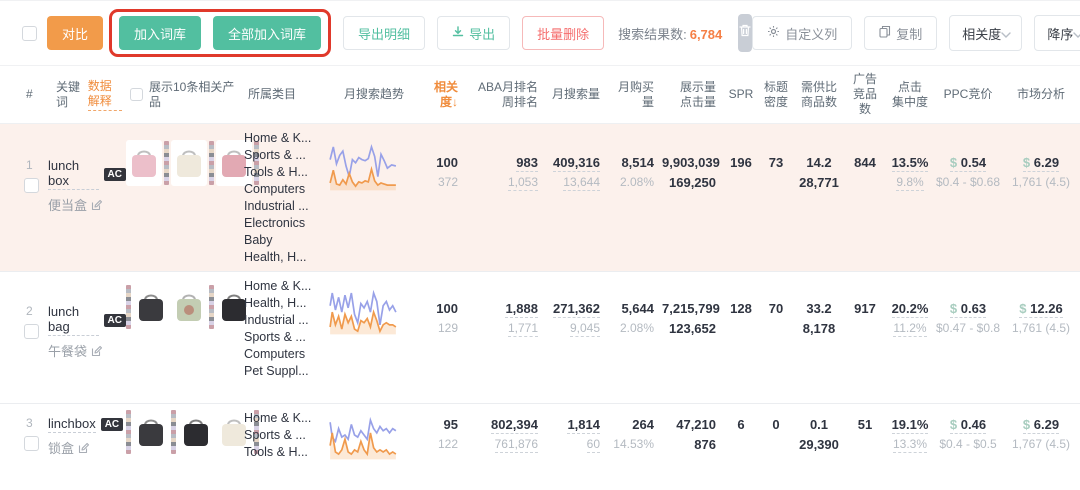 This screenshot has width=1080, height=490. I want to click on search-result-count: 搜索结果数: 6,784, so click(670, 33).